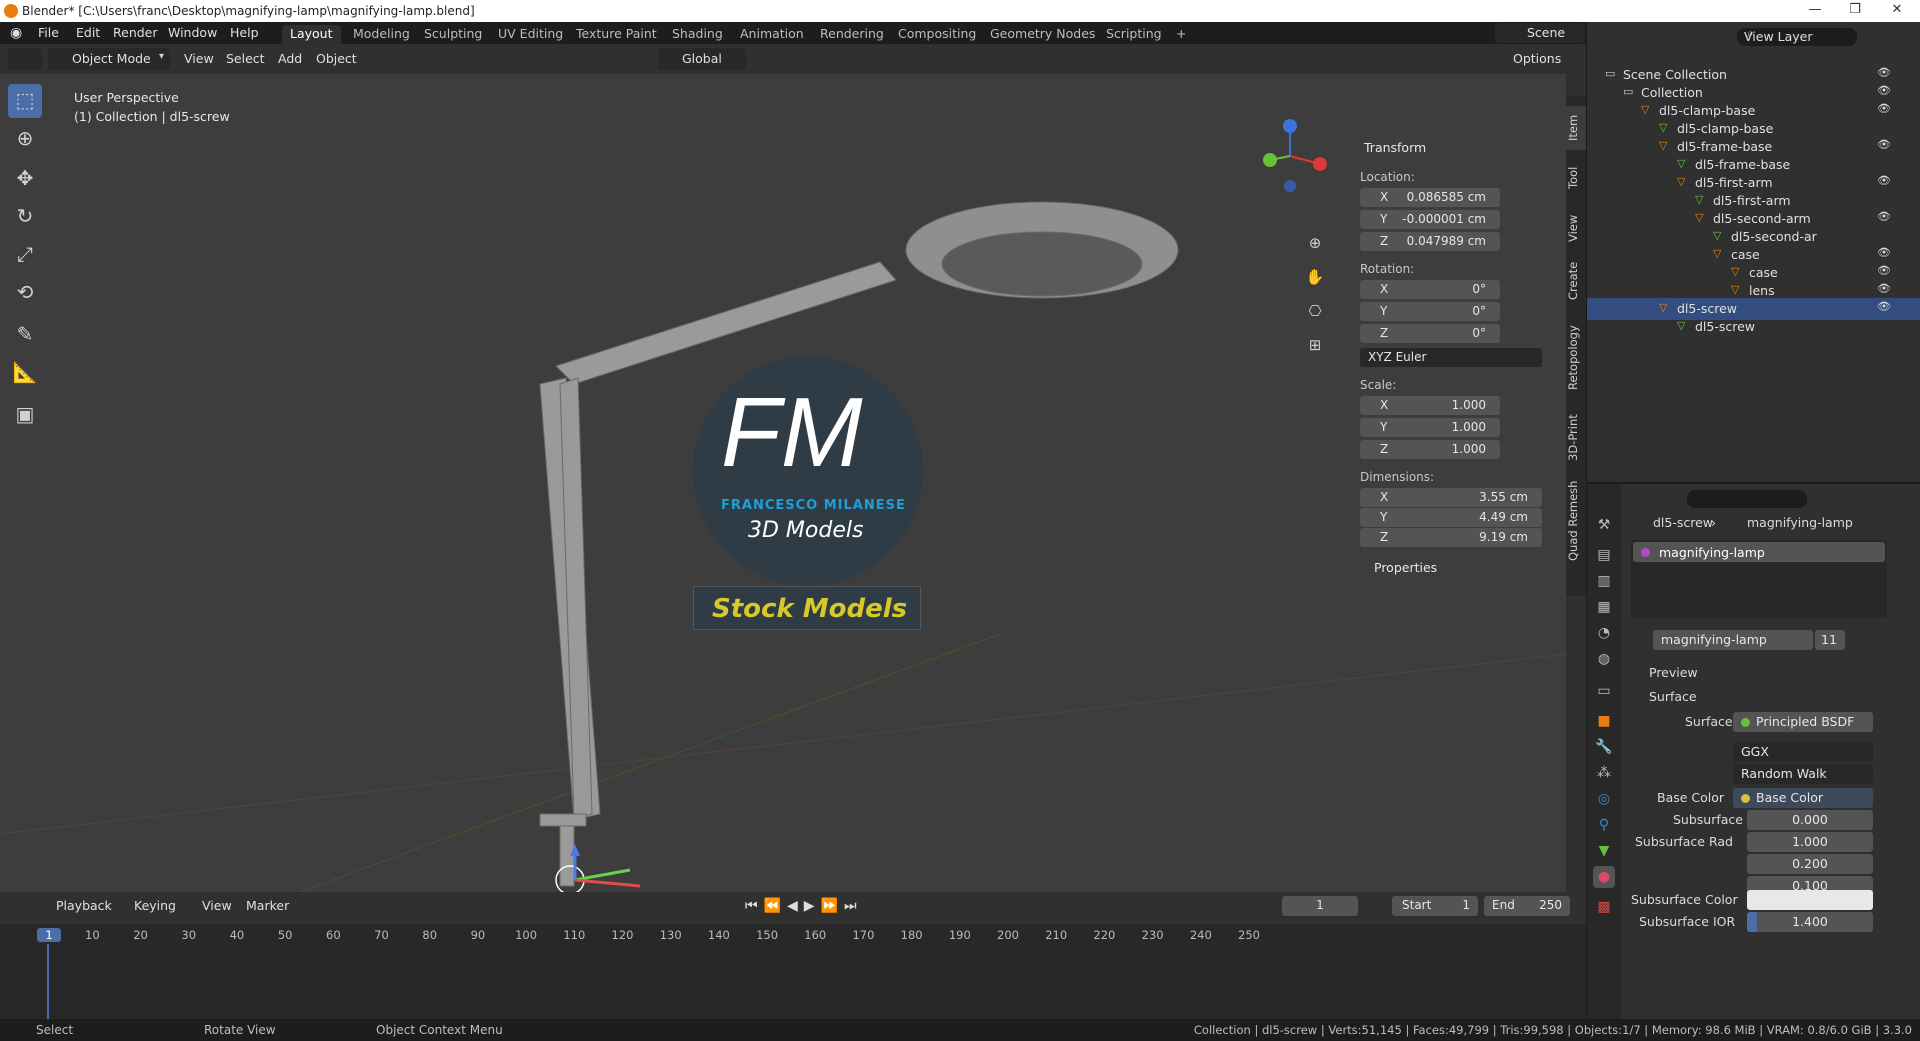 The width and height of the screenshot is (1920, 1041). What do you see at coordinates (25, 293) in the screenshot?
I see `transform-tool-icon: ⟲` at bounding box center [25, 293].